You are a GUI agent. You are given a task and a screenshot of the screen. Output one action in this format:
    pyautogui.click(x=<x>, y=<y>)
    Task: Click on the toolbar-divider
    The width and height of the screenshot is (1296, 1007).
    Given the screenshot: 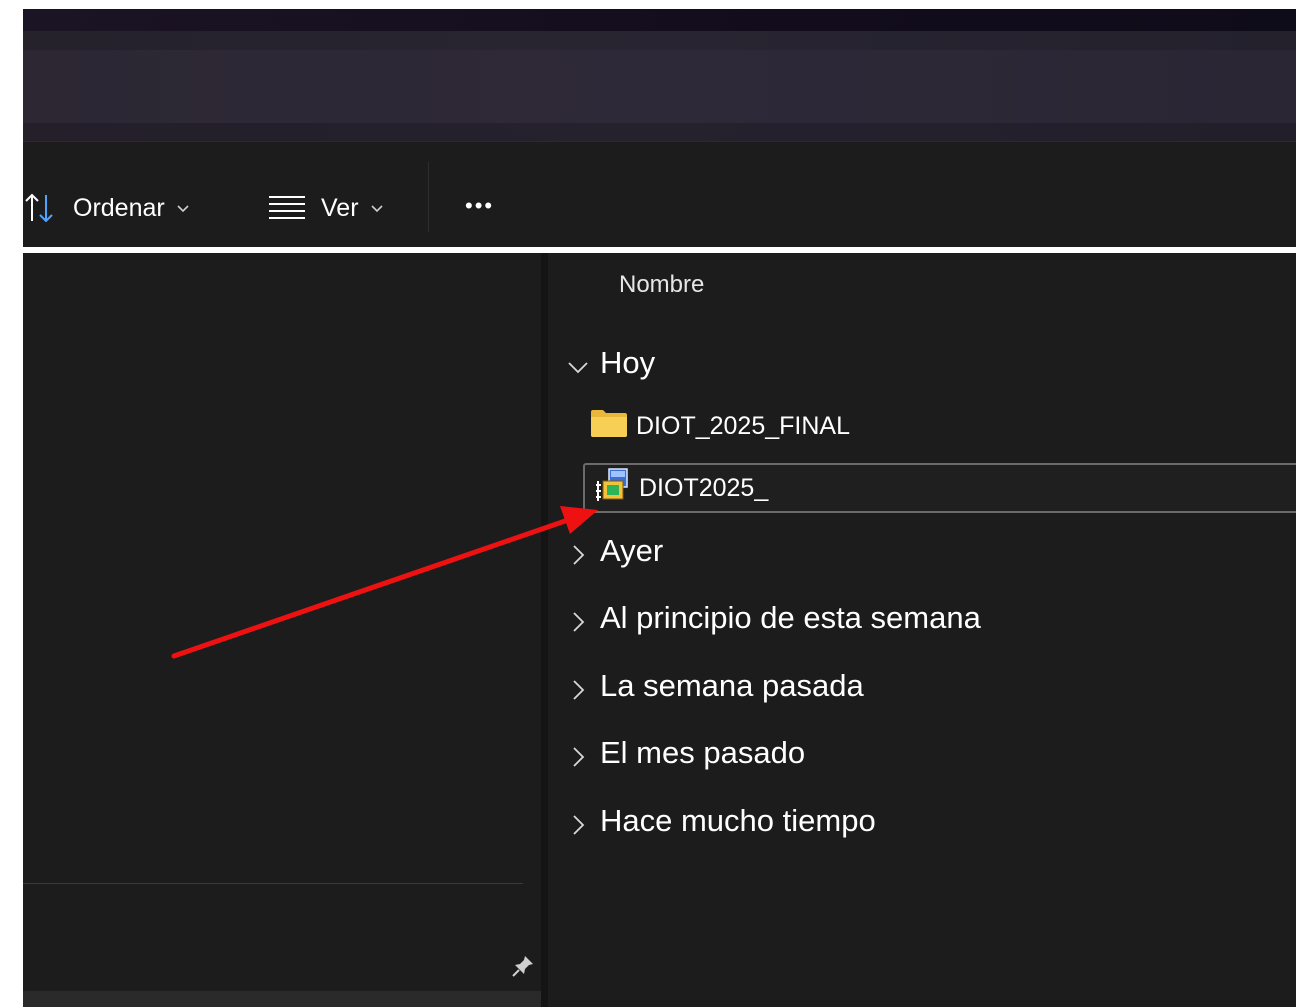 What is the action you would take?
    pyautogui.click(x=428, y=197)
    